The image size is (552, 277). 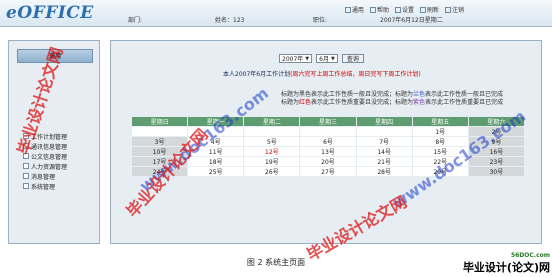 What do you see at coordinates (440, 171) in the screenshot?
I see `calendar-day-cell: 29号` at bounding box center [440, 171].